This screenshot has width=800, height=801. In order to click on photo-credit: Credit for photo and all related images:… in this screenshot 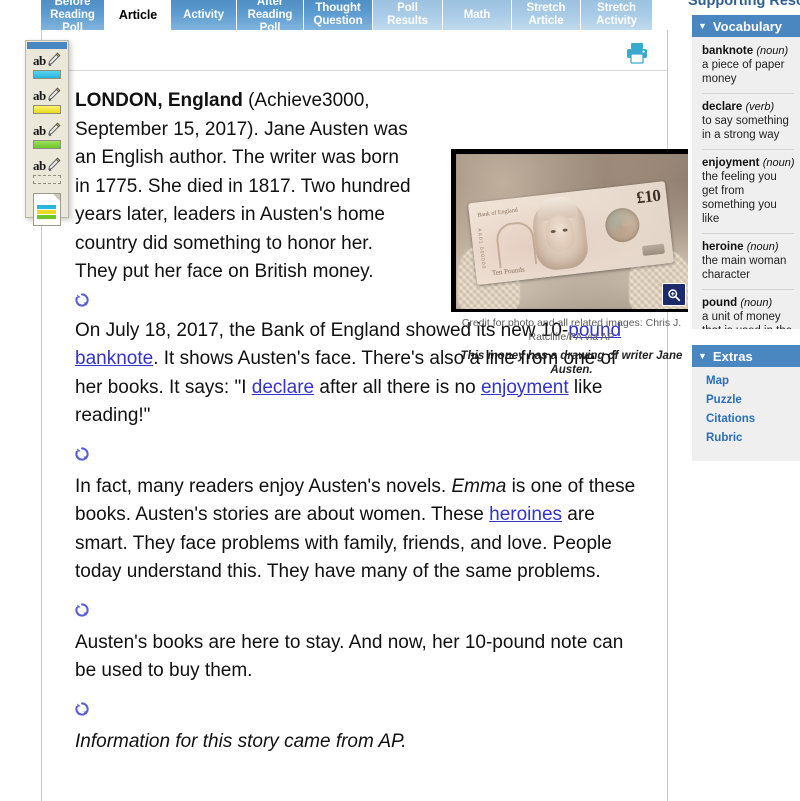, I will do `click(571, 330)`.